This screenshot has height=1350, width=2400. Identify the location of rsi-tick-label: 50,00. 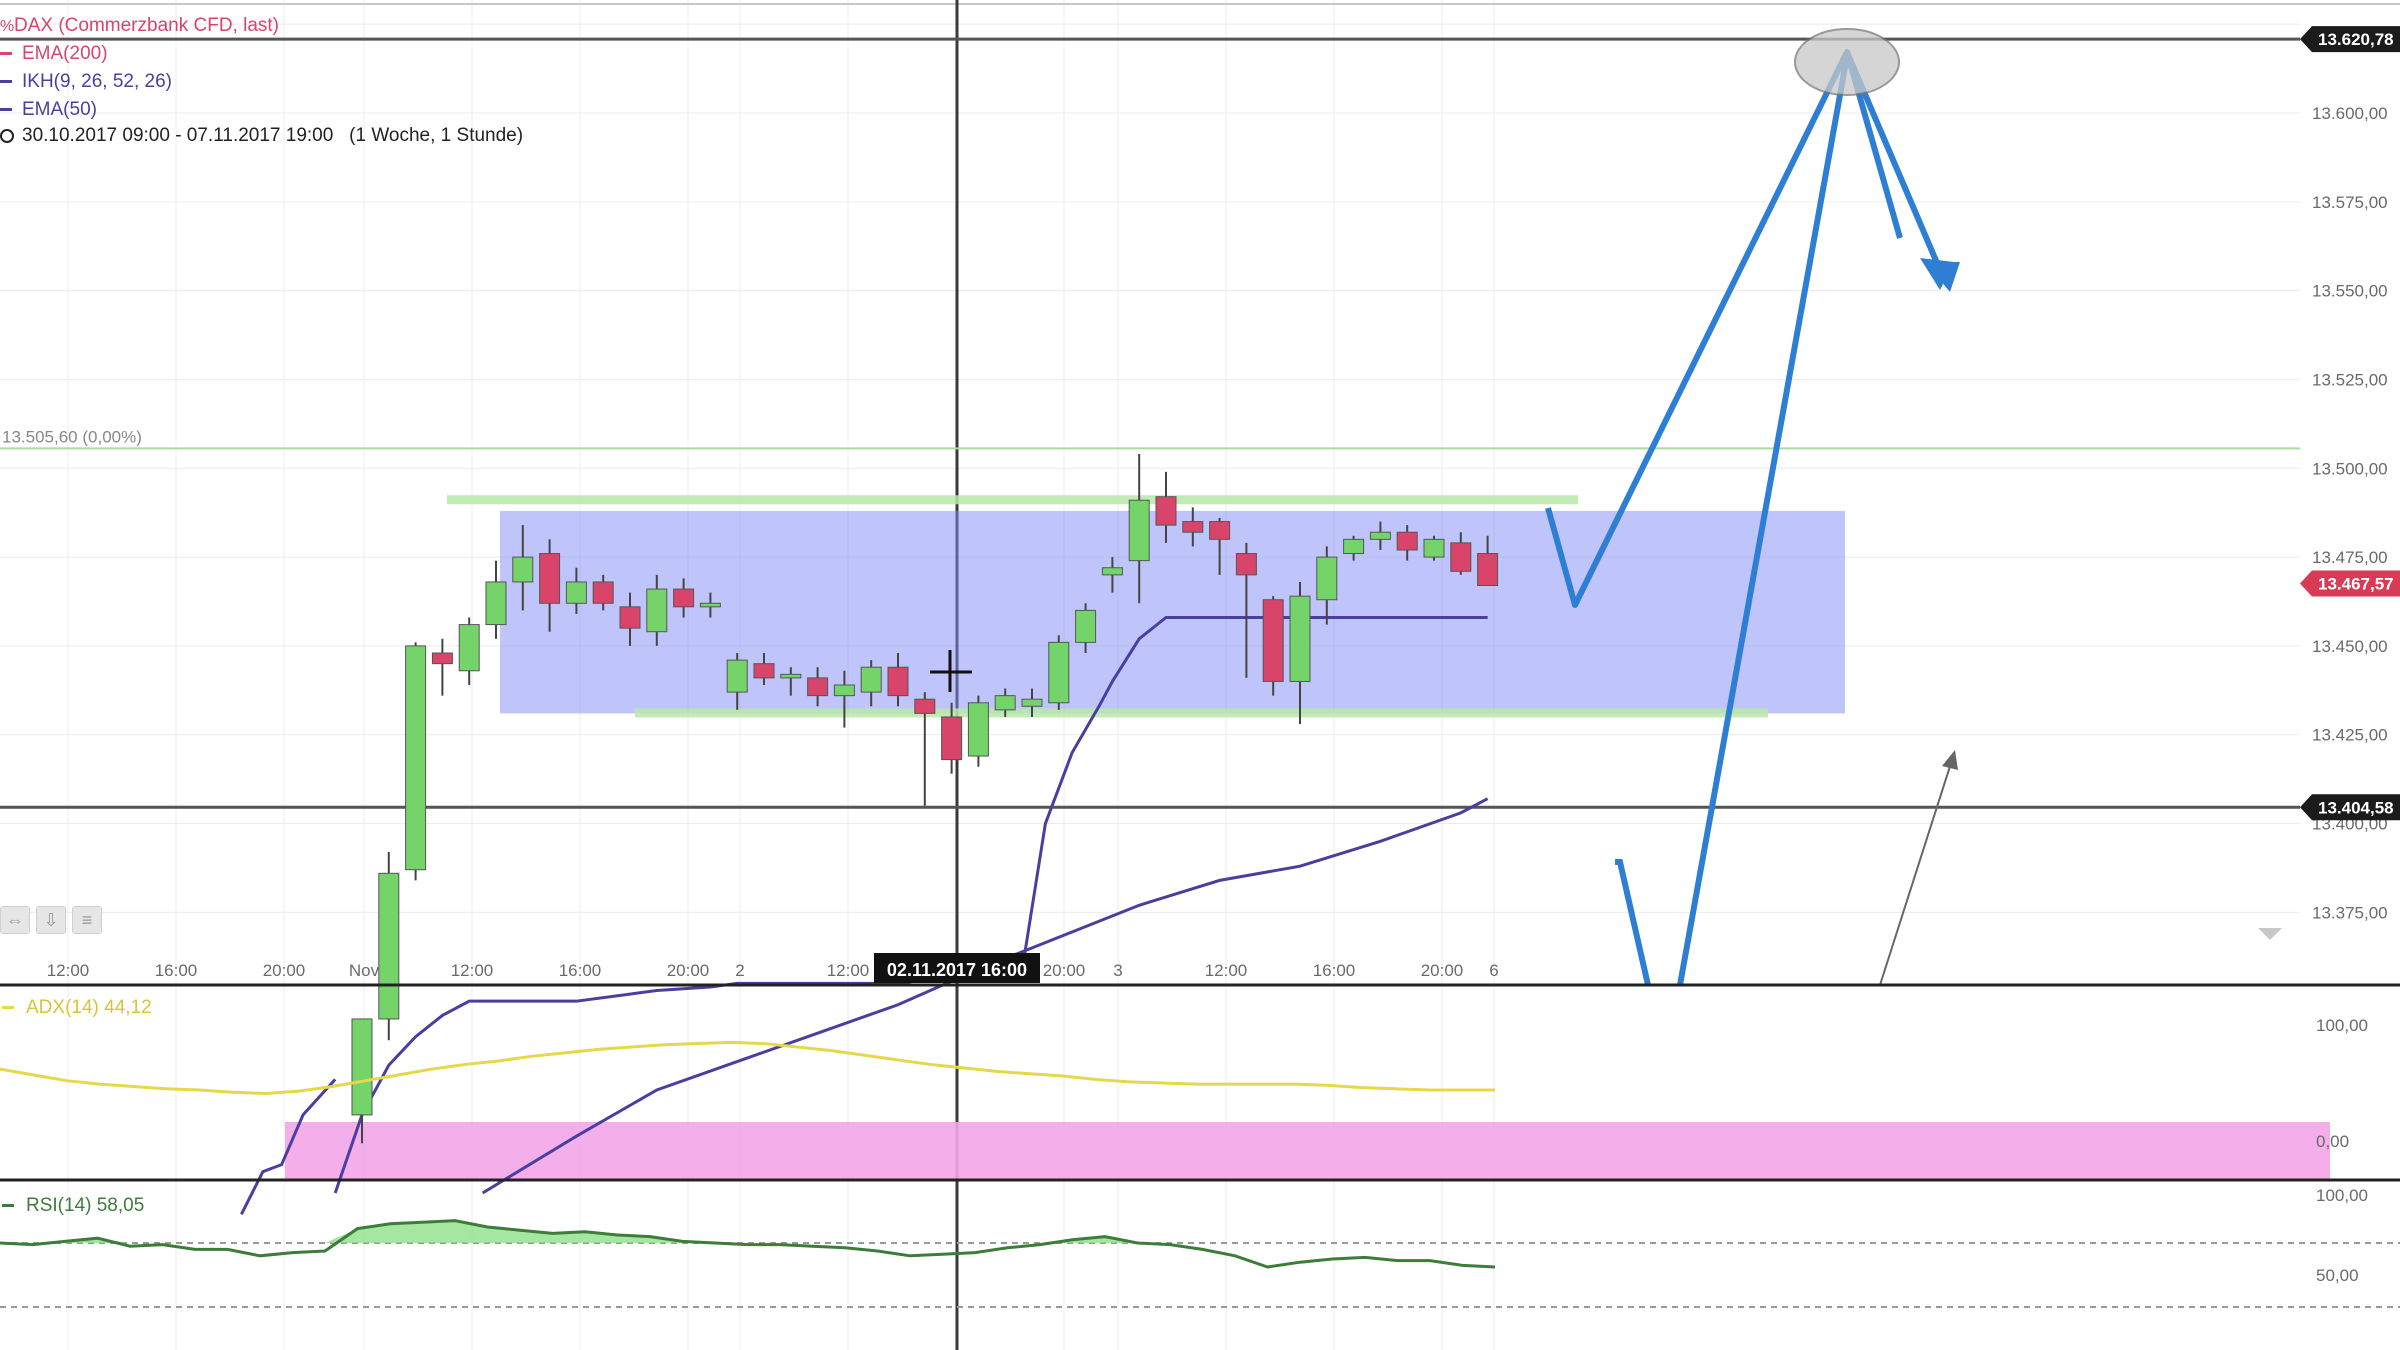
(2337, 1275).